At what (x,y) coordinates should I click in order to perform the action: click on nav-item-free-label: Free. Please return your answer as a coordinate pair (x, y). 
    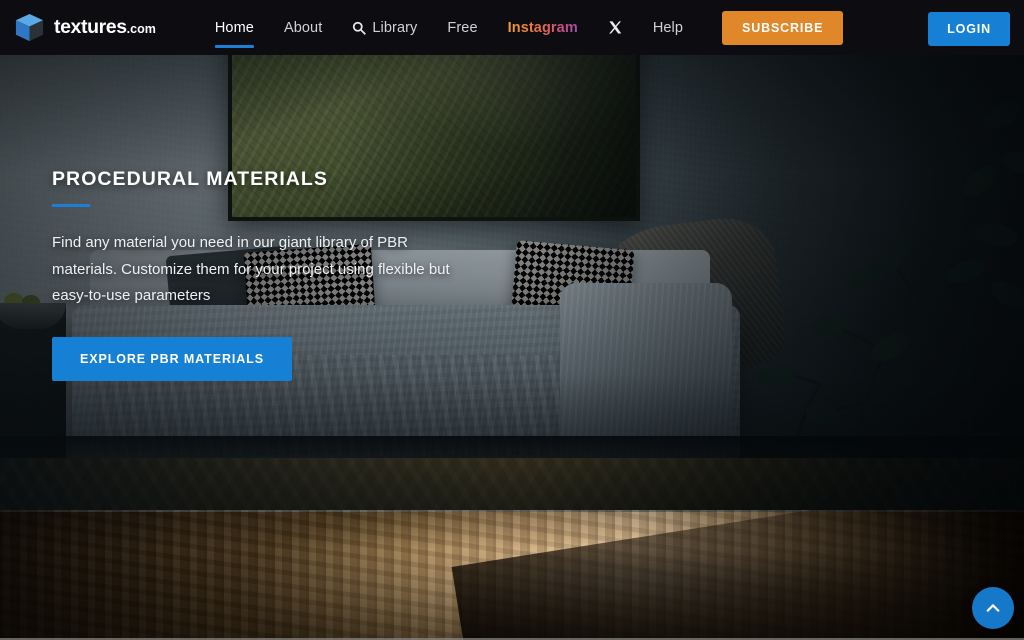
    Looking at the image, I should click on (462, 27).